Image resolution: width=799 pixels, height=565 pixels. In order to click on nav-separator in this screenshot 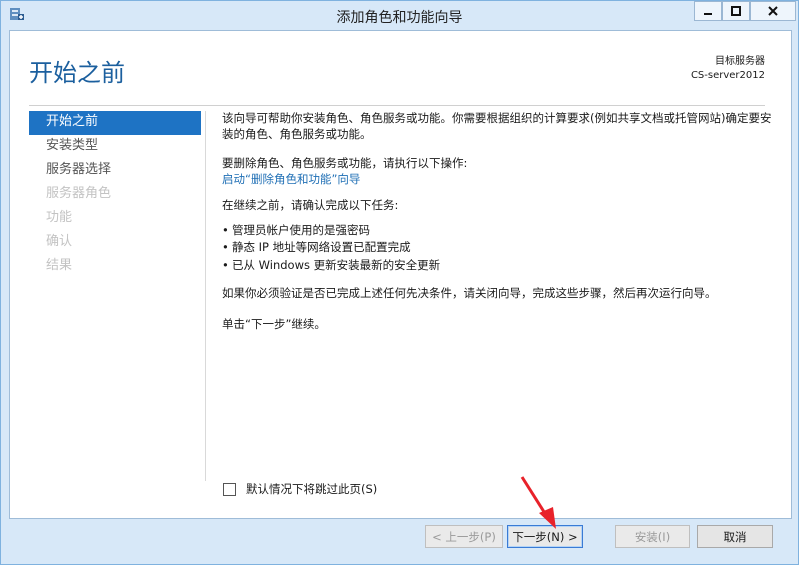, I will do `click(205, 296)`.